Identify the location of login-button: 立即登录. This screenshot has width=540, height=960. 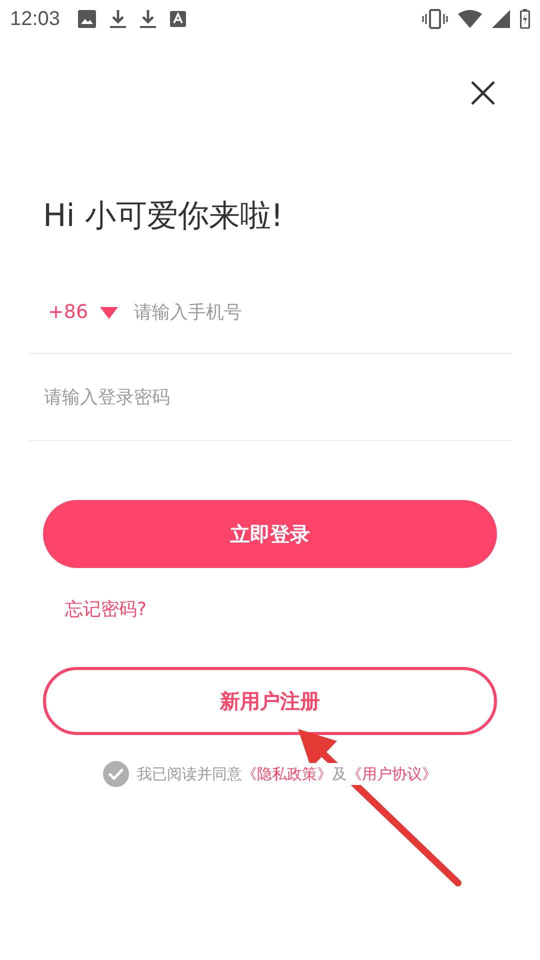
(270, 534).